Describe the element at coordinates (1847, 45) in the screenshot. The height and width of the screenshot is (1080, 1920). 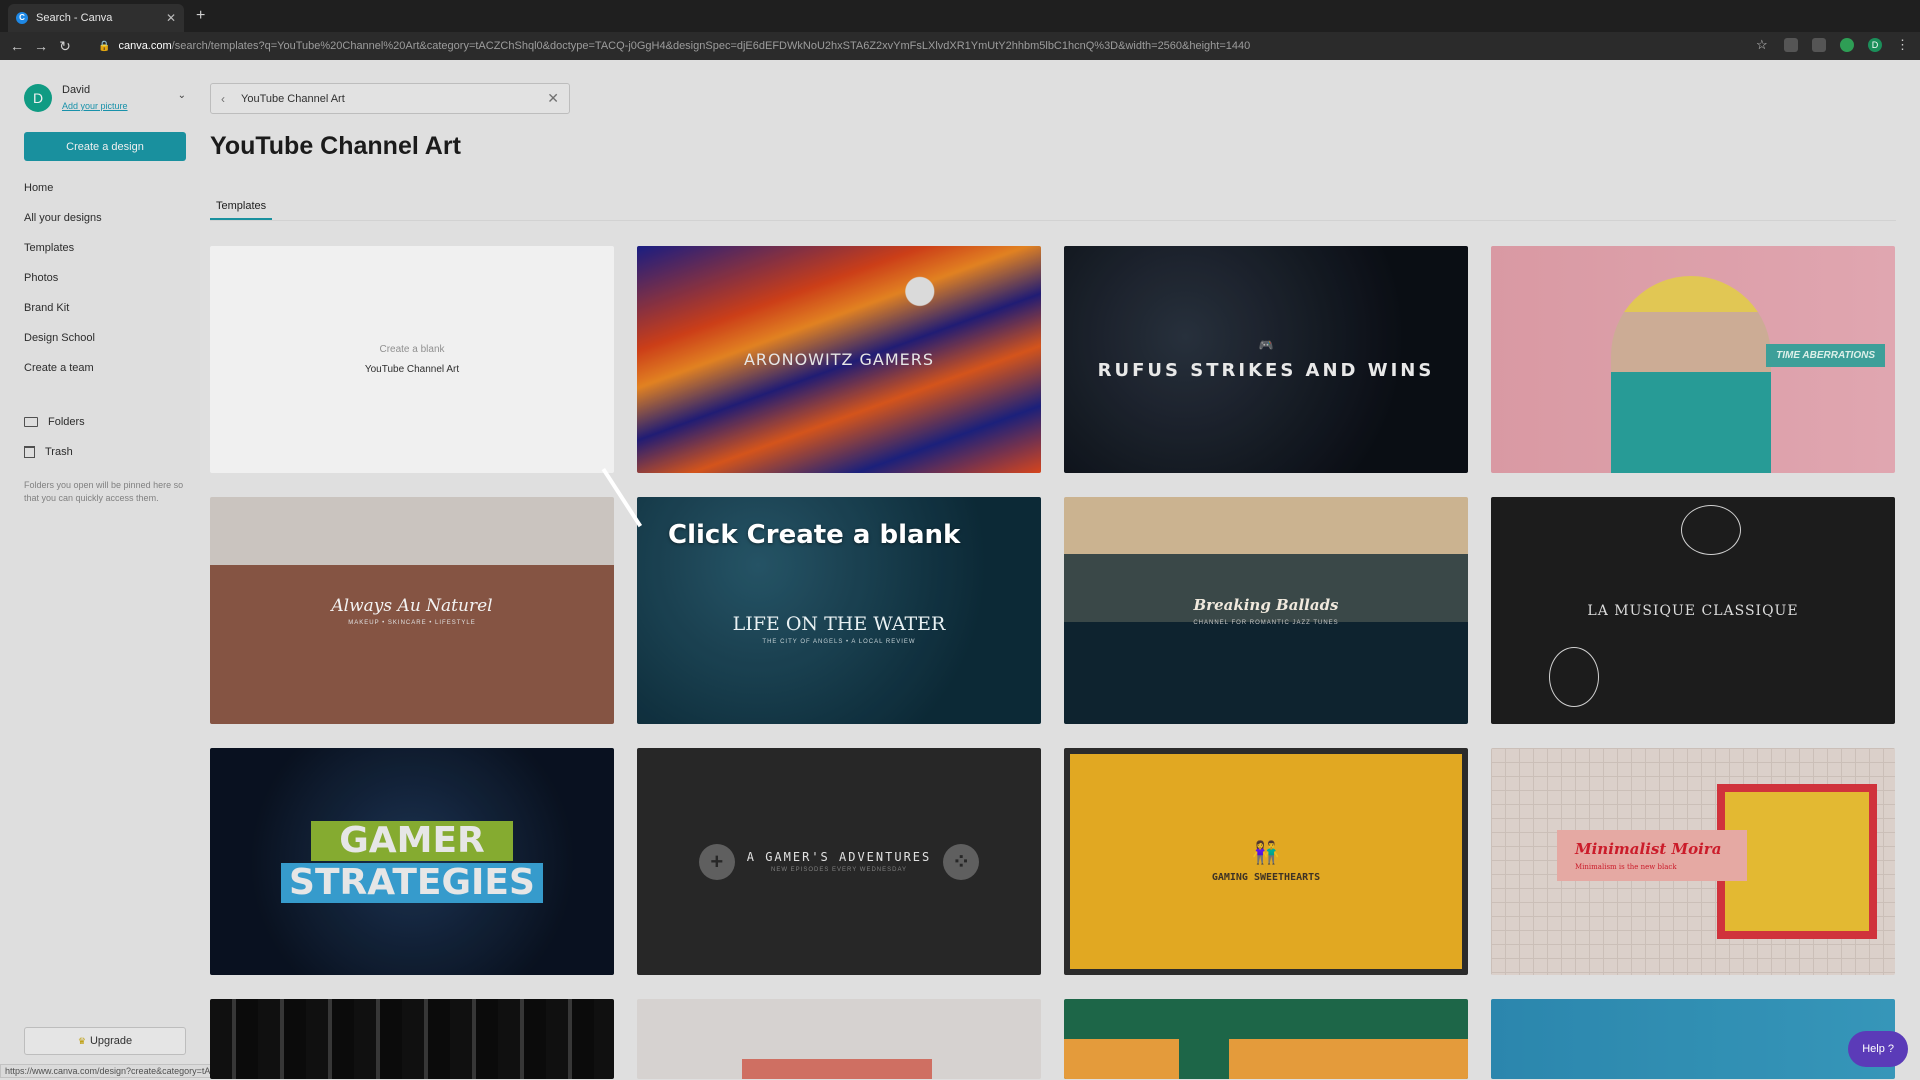
I see `grammarly-extension-icon` at that location.